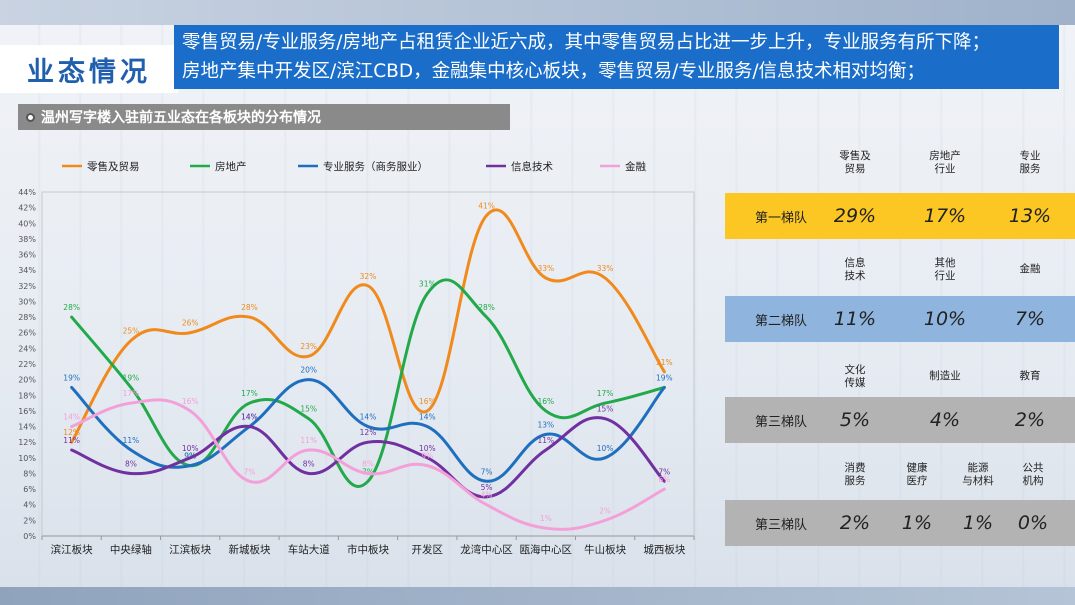 The height and width of the screenshot is (605, 1075). Describe the element at coordinates (1033, 523) in the screenshot. I see `tier-value: 0%` at that location.